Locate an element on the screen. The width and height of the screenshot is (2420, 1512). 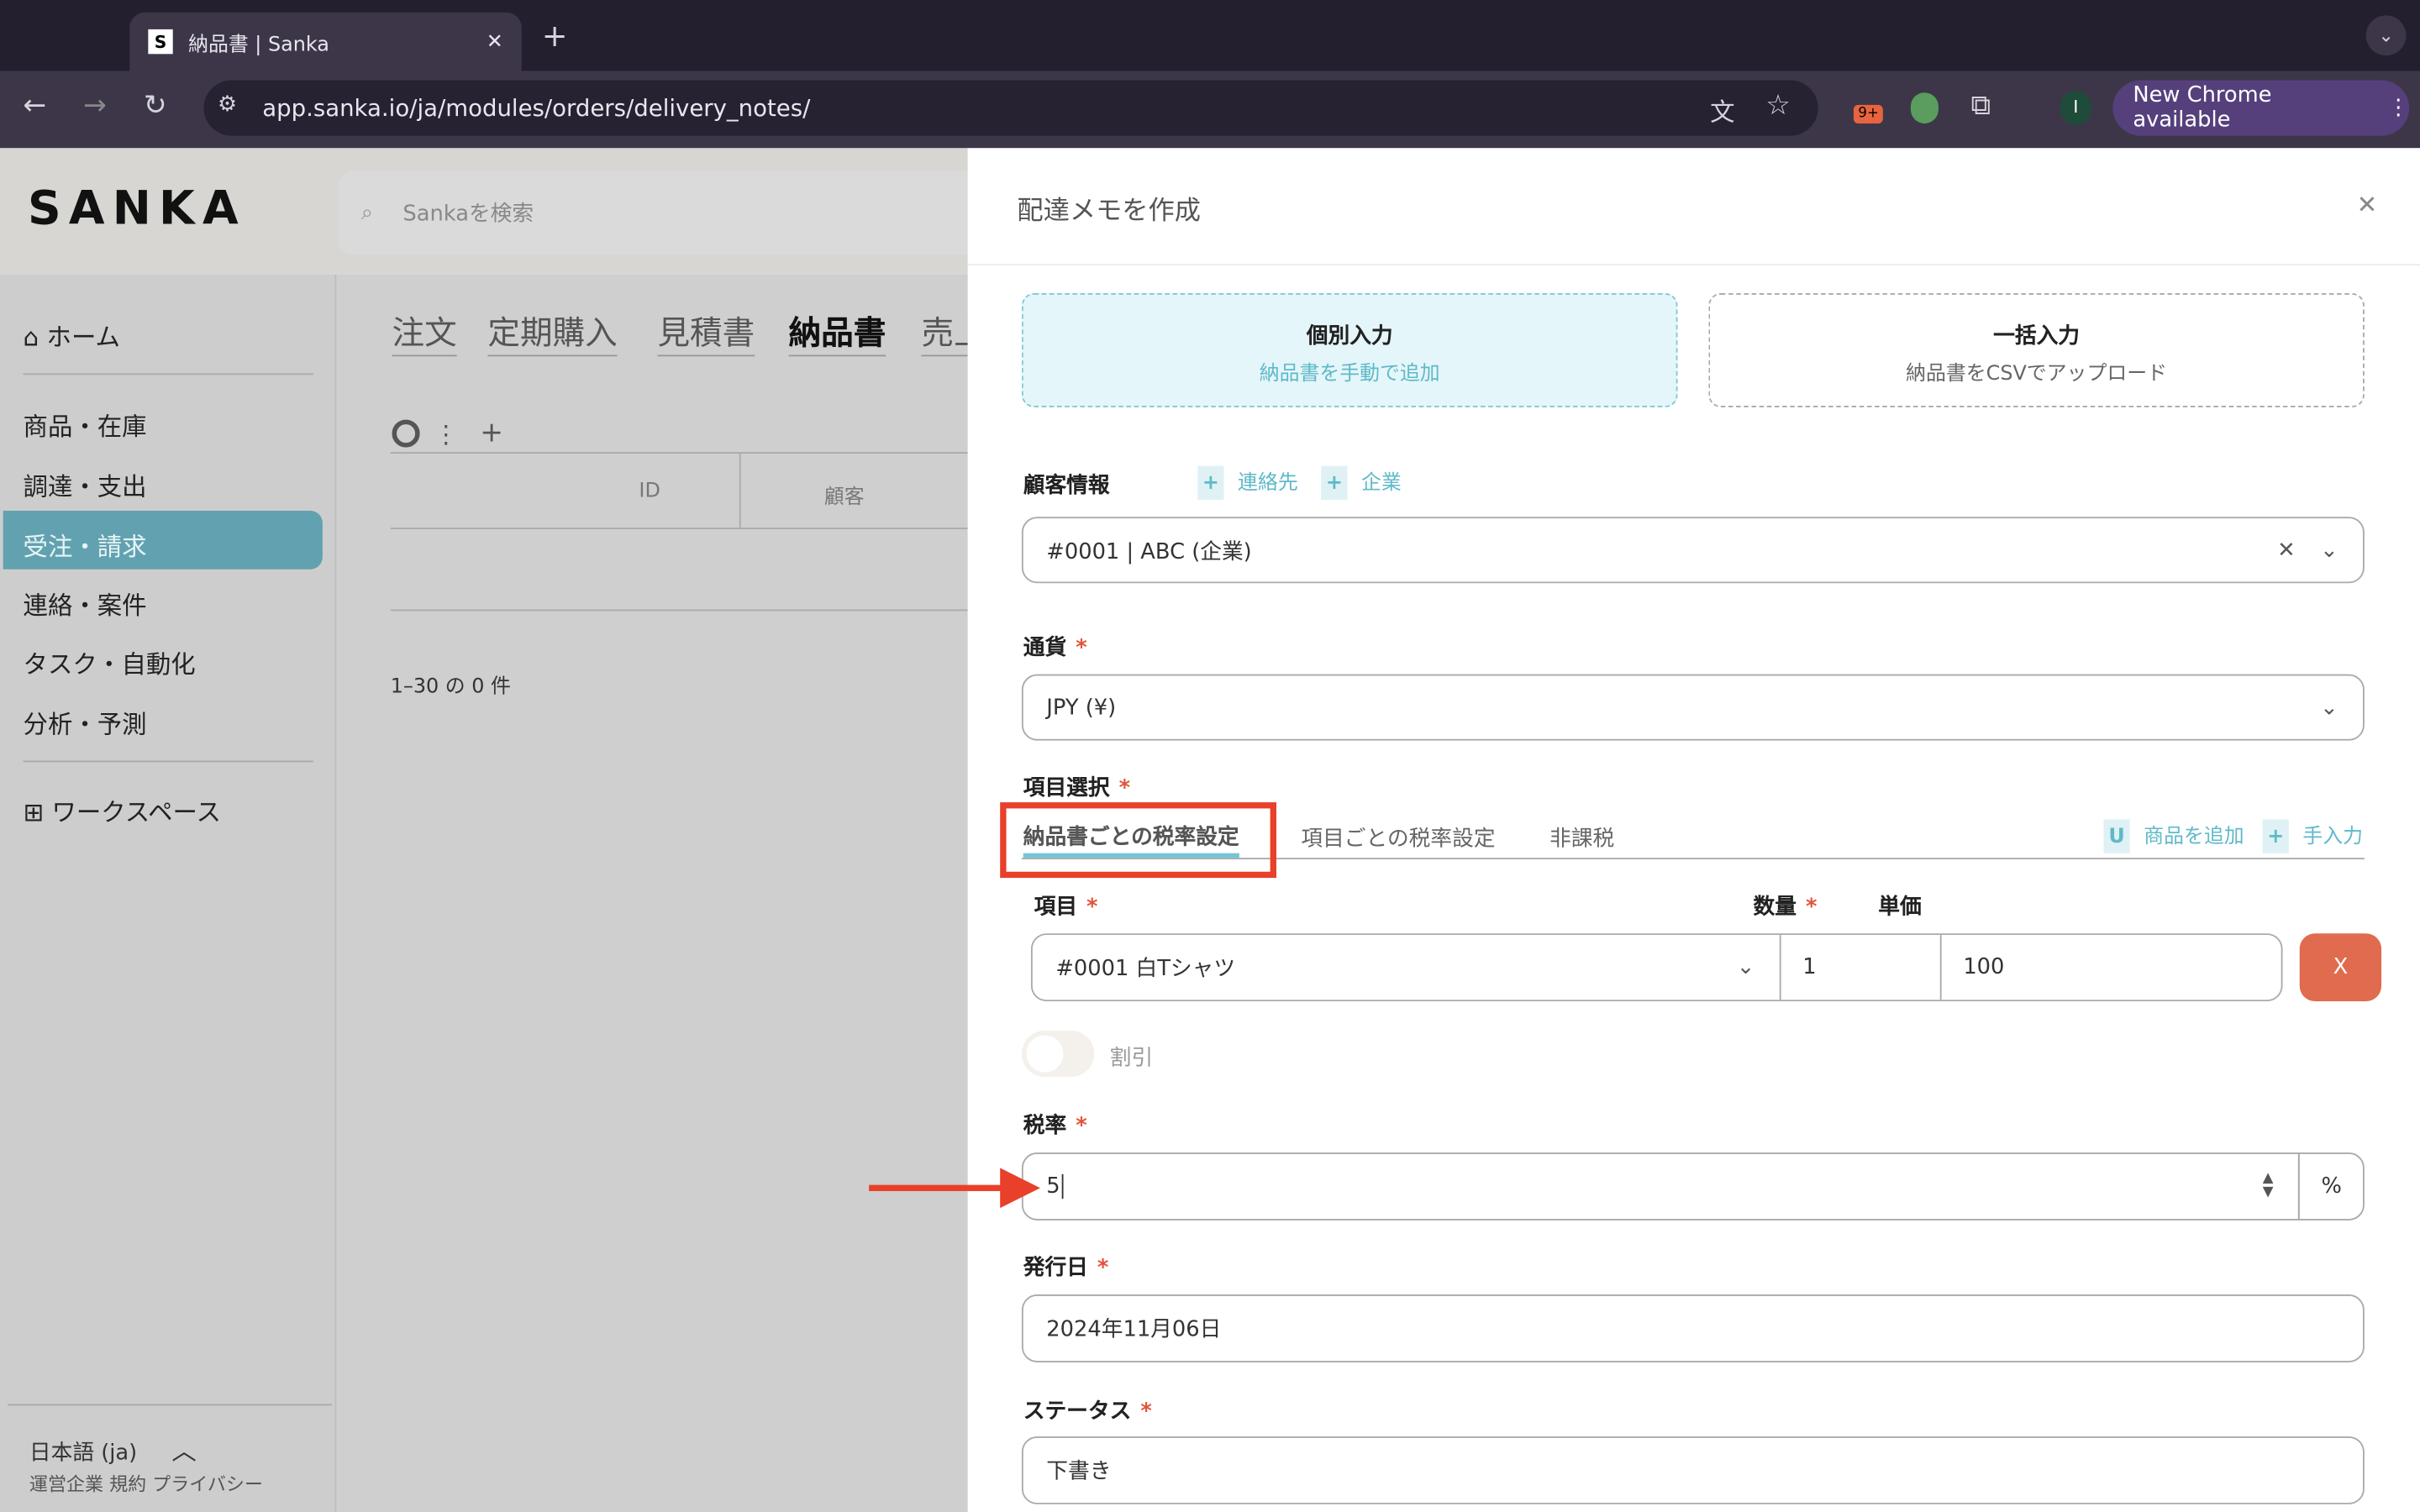
tab-sales: 売上 is located at coordinates (944, 332).